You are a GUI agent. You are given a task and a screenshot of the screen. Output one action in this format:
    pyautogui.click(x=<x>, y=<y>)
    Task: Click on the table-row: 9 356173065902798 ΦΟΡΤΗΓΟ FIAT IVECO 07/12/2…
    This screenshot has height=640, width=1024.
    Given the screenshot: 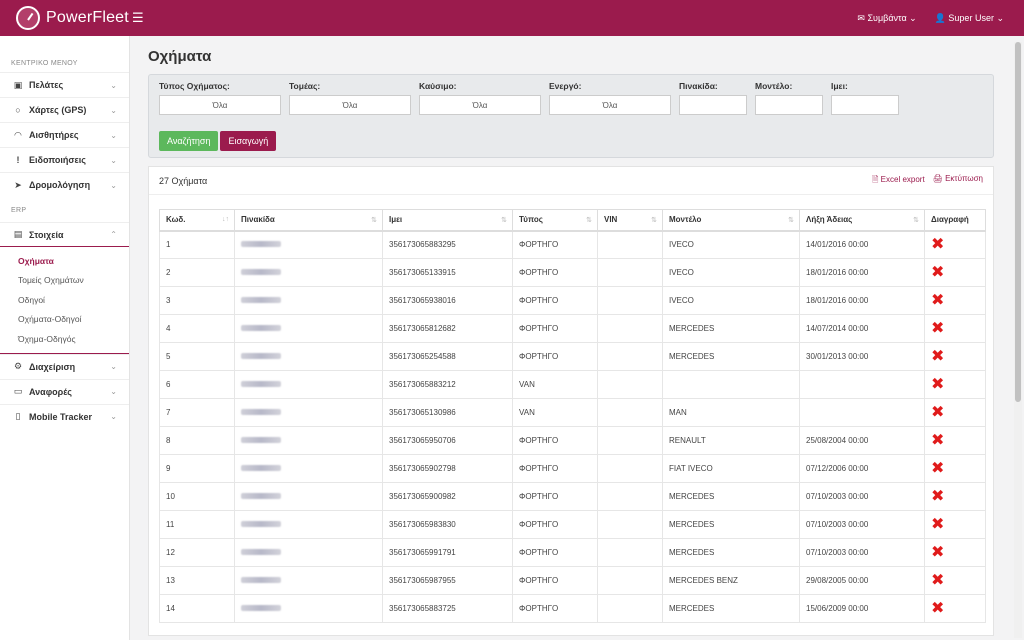 What is the action you would take?
    pyautogui.click(x=572, y=468)
    